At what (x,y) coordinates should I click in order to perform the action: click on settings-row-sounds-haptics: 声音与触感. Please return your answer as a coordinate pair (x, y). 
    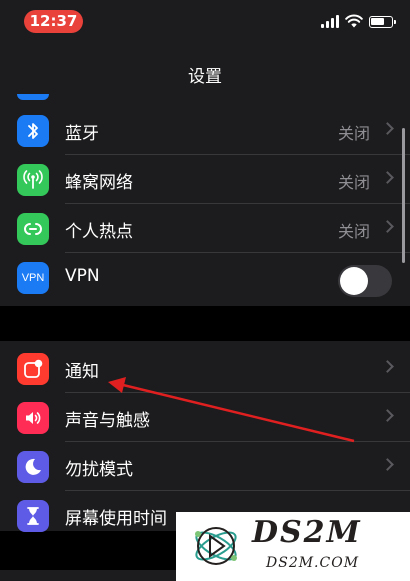
    Looking at the image, I should click on (205, 417).